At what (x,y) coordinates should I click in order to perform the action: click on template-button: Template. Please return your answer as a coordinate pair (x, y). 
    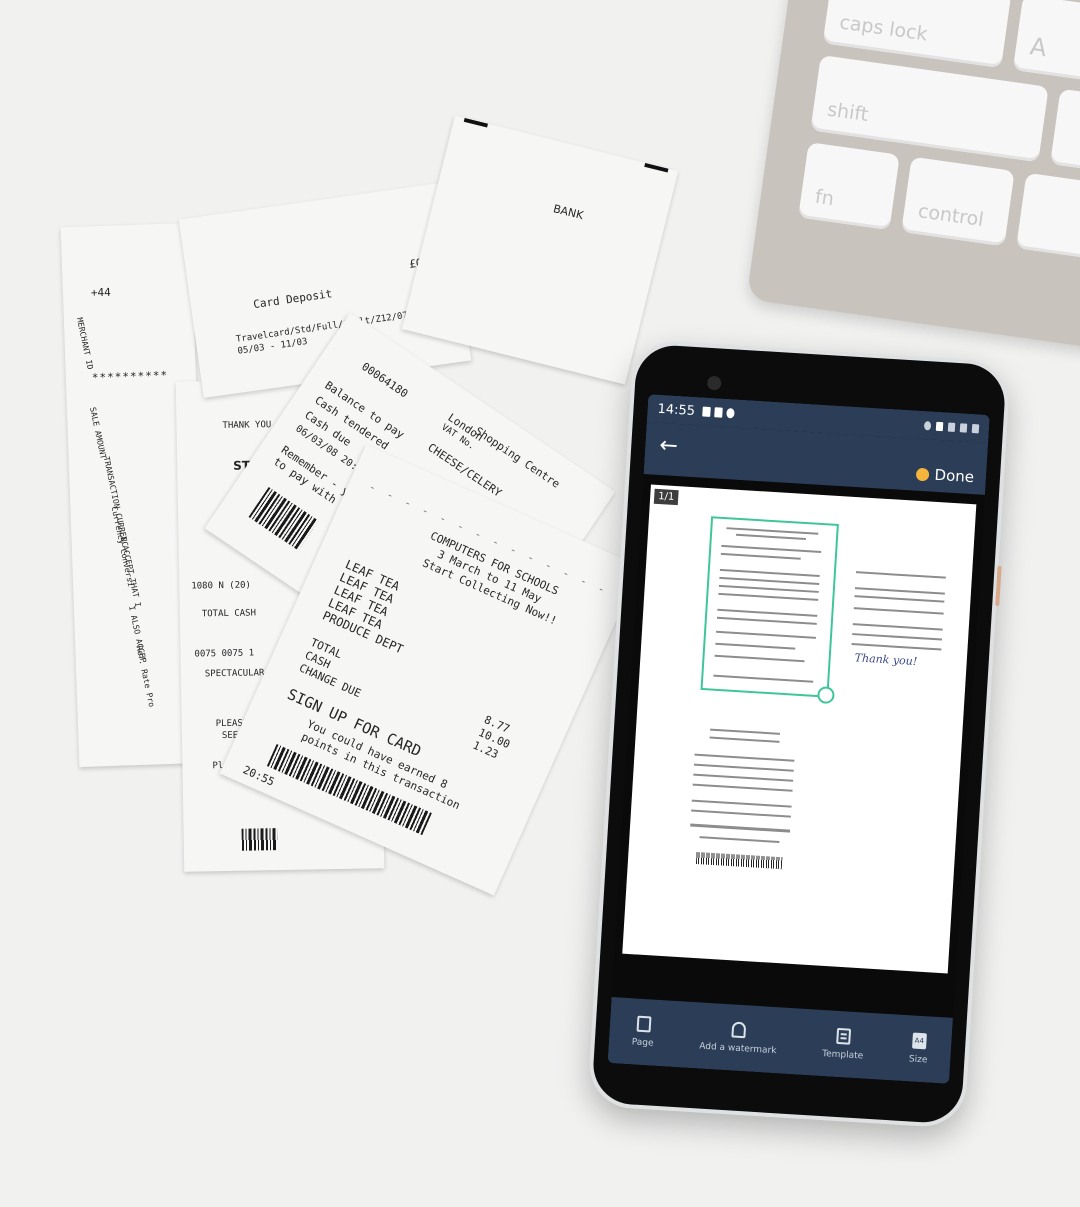
    Looking at the image, I should click on (843, 1044).